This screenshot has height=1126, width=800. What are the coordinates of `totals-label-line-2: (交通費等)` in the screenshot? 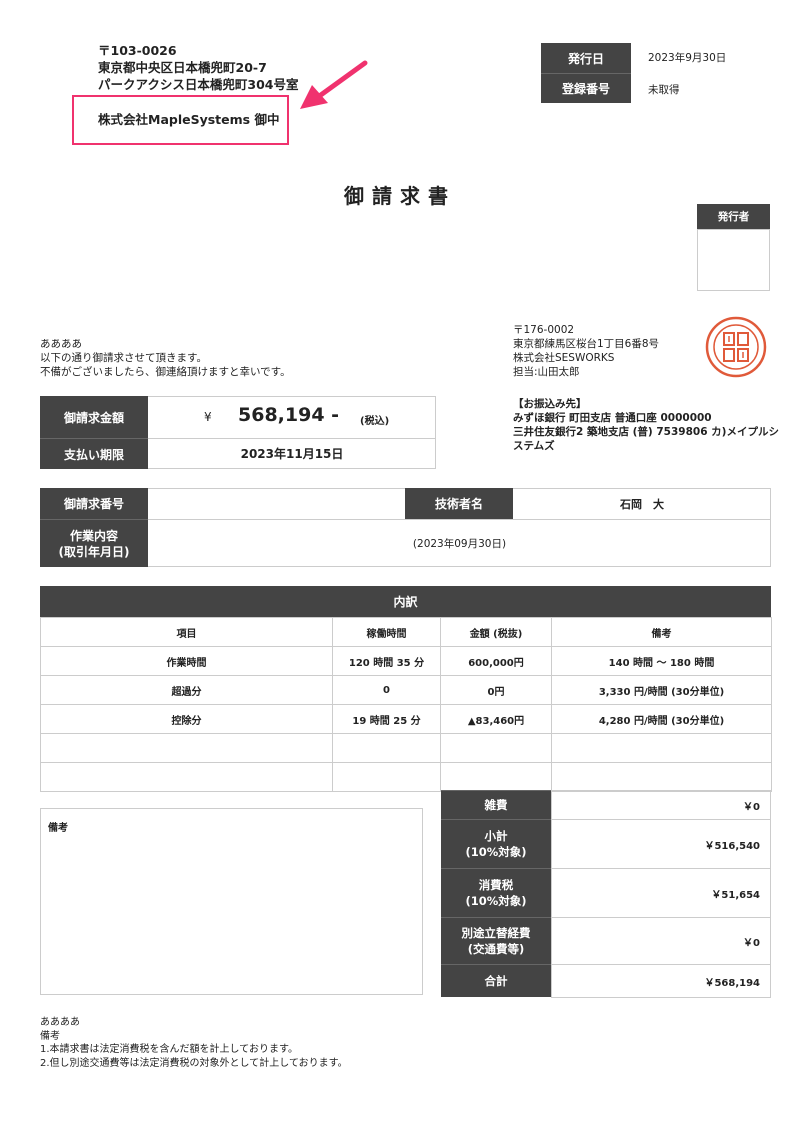 It's located at (496, 949).